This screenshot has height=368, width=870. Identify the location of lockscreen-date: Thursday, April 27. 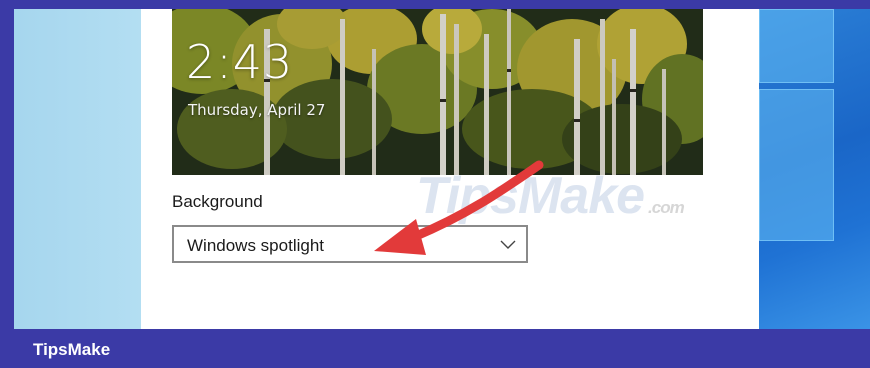
(257, 110).